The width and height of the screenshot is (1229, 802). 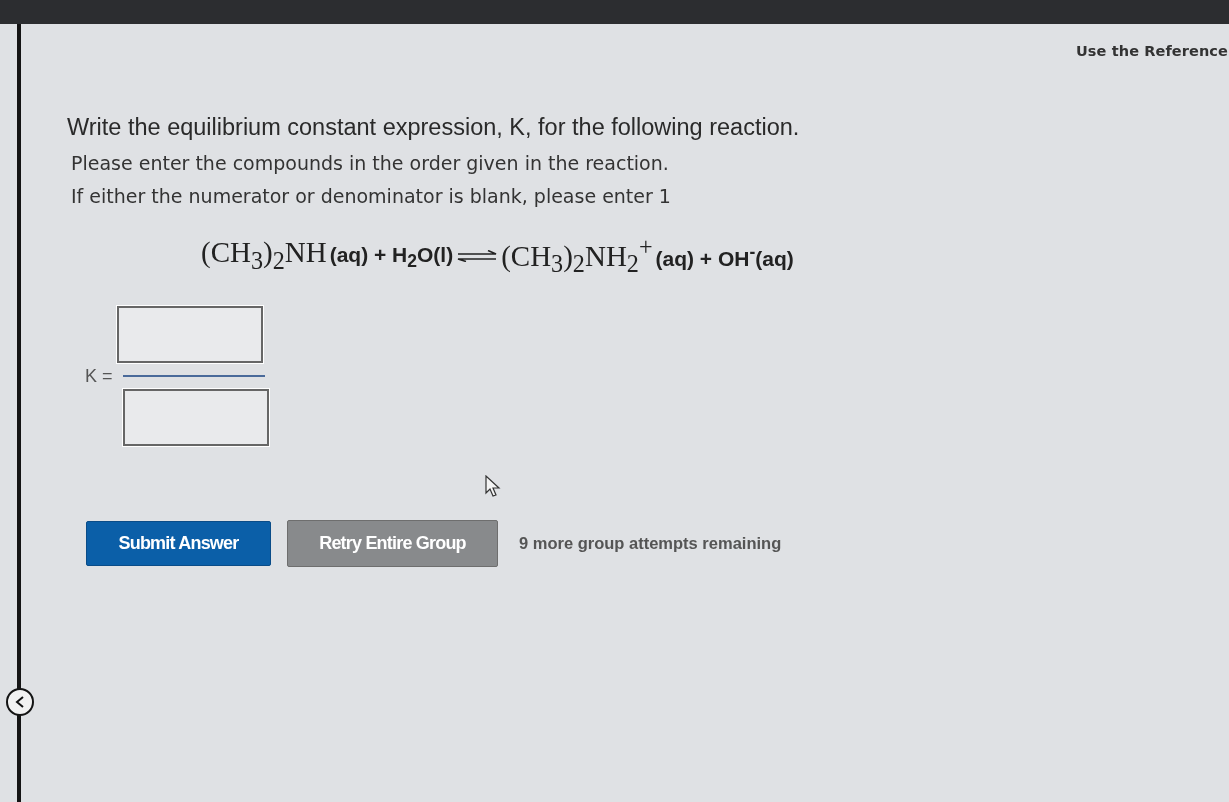 I want to click on numerator-field, so click(x=189, y=335).